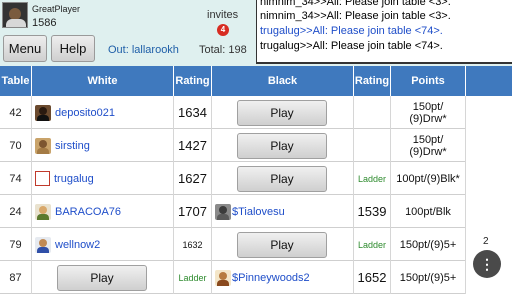 The height and width of the screenshot is (294, 512). Describe the element at coordinates (193, 81) in the screenshot. I see `col-header-rating: Rating` at that location.